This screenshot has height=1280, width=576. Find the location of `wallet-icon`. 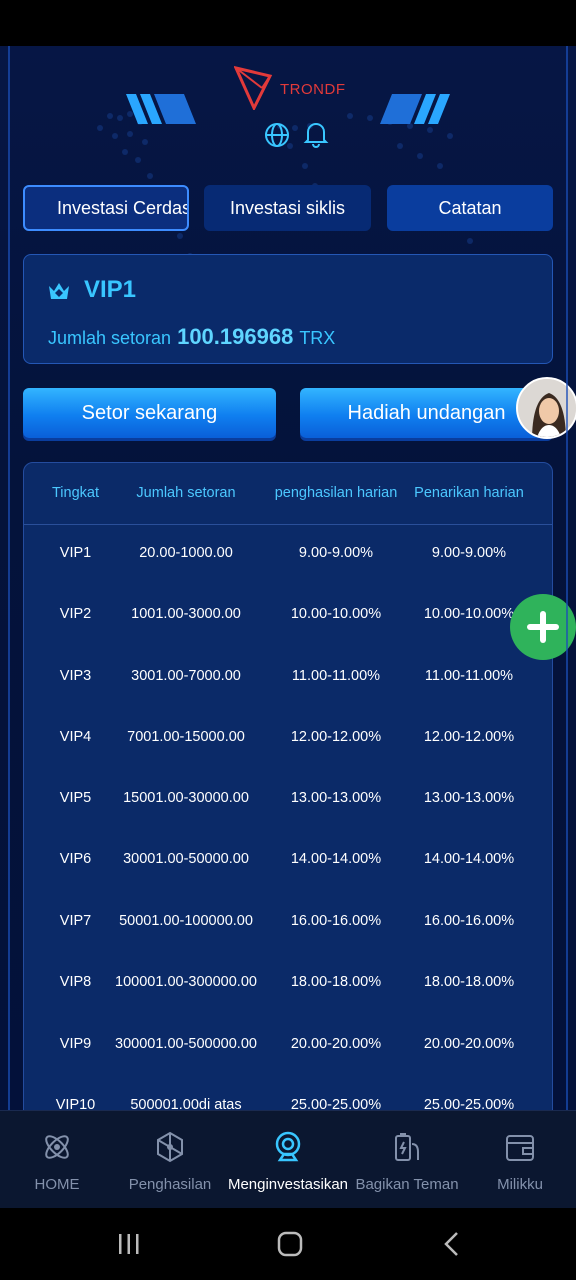

wallet-icon is located at coordinates (520, 1148).